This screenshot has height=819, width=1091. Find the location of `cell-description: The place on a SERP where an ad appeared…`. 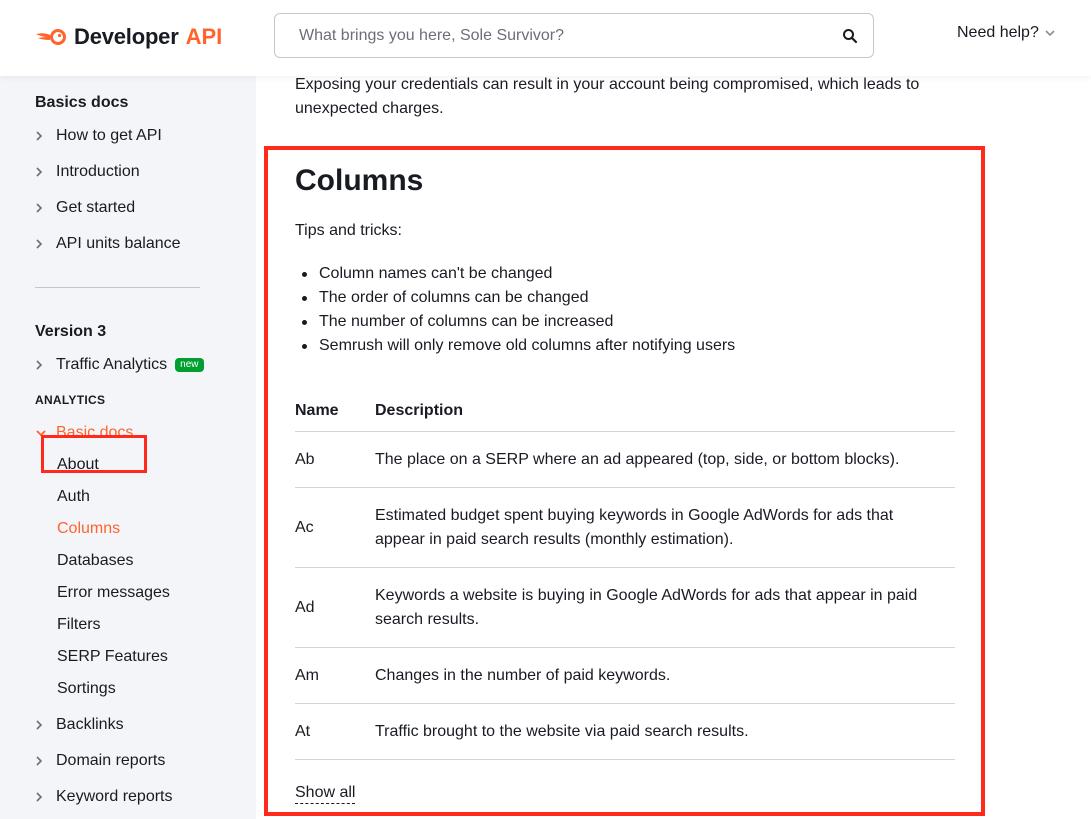

cell-description: The place on a SERP where an ad appeared… is located at coordinates (637, 459).